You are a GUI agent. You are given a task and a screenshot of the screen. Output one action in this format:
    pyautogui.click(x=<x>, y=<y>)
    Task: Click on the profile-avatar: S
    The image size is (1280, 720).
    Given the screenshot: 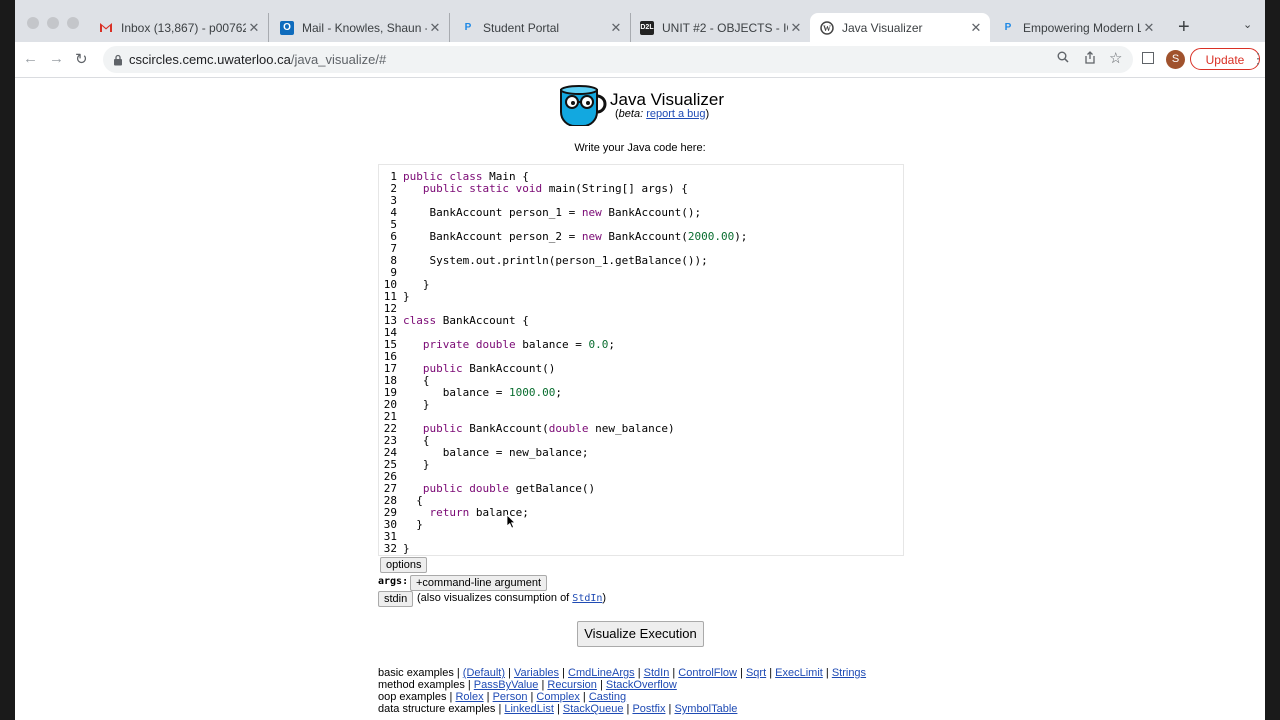 What is the action you would take?
    pyautogui.click(x=1175, y=59)
    